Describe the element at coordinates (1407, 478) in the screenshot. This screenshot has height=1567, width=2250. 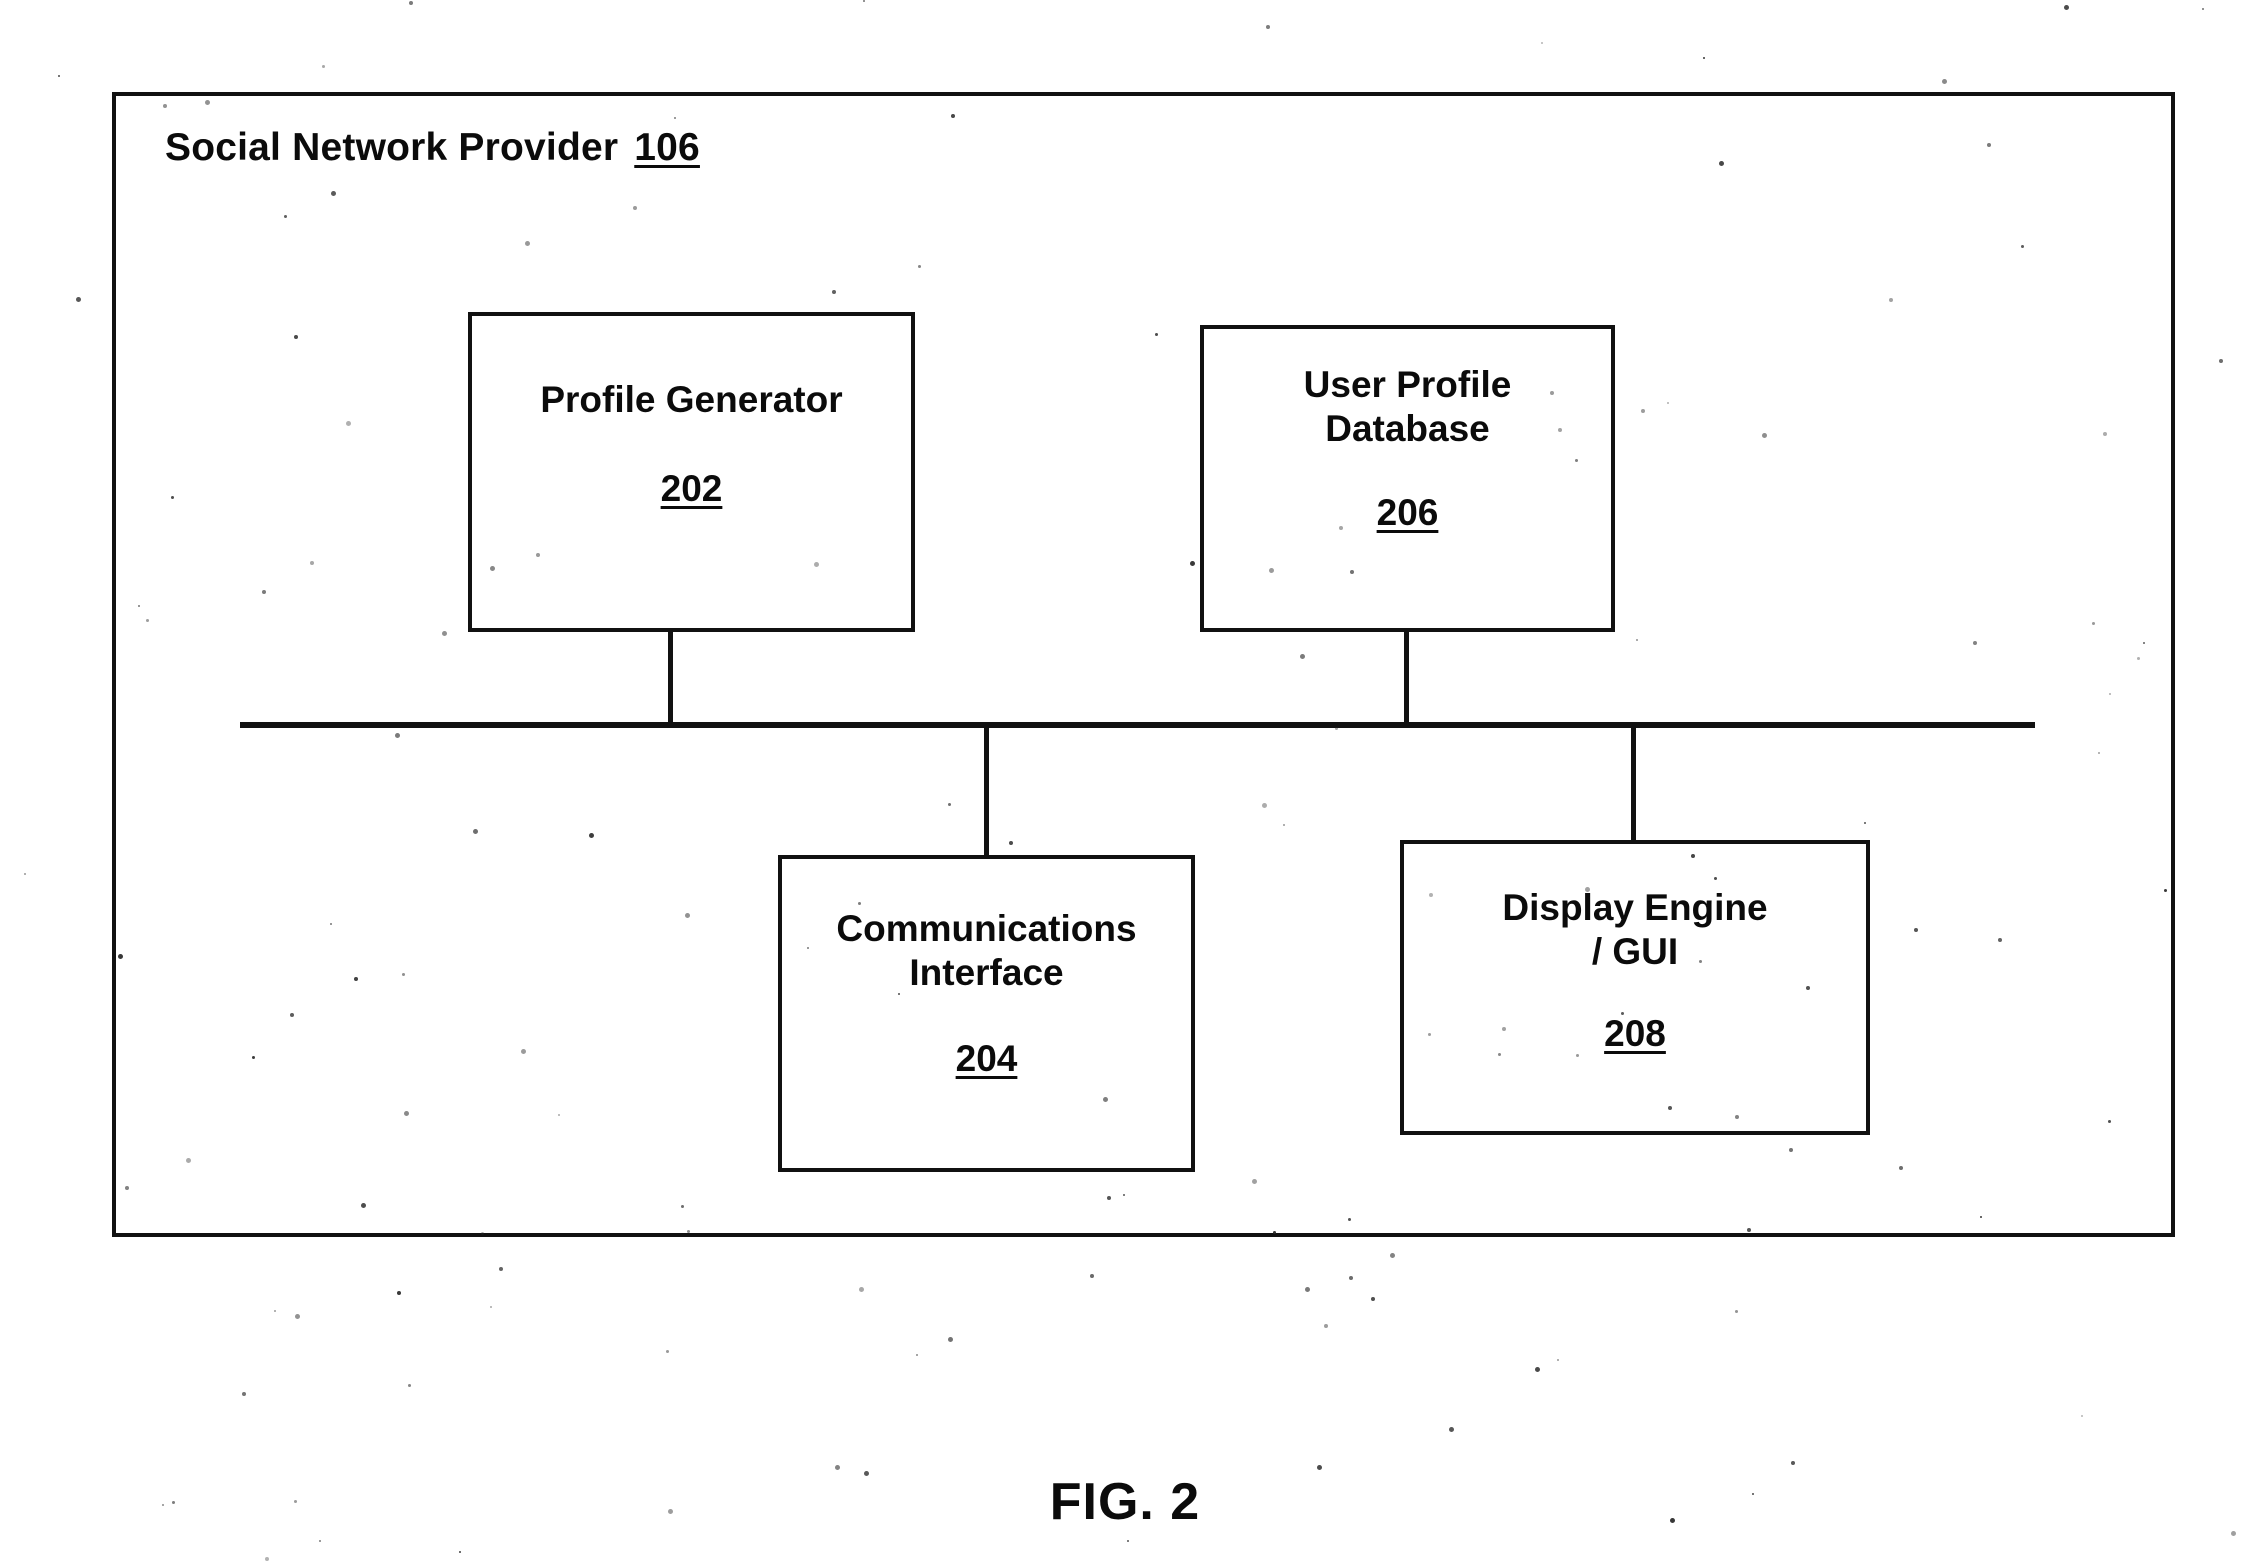
I see `block-user-profile-database: User Profile Database 206` at that location.